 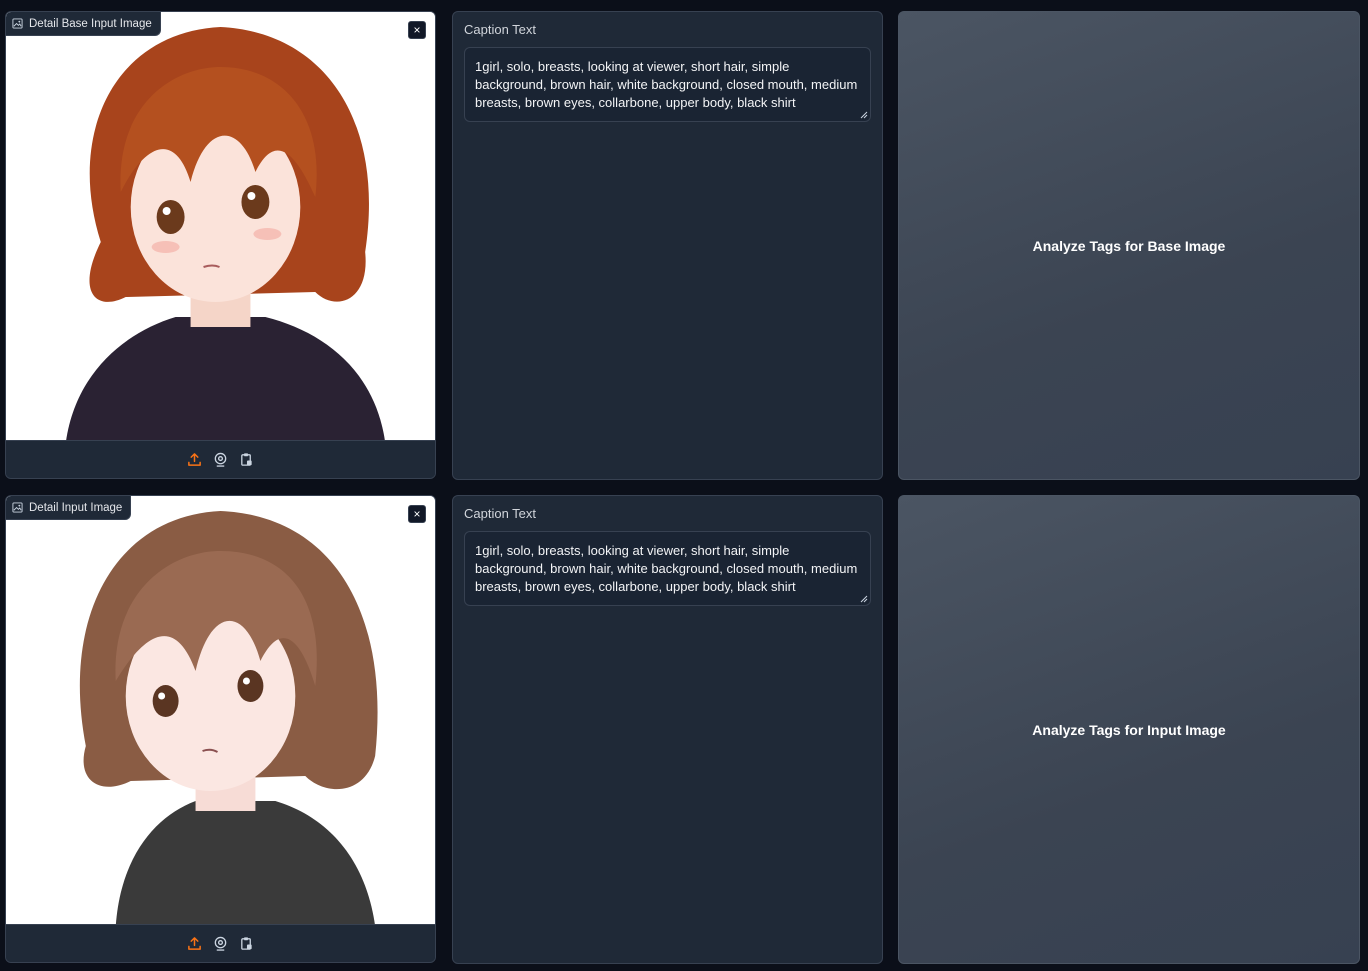 I want to click on base-image-label-text: Detail Base Input Image, so click(x=90, y=23).